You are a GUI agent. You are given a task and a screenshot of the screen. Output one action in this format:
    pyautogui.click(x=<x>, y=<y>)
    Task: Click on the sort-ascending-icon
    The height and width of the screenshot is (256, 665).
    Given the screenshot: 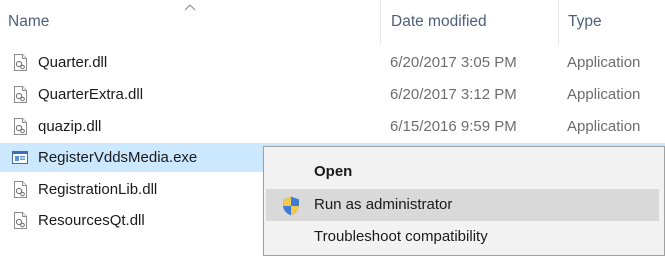 What is the action you would take?
    pyautogui.click(x=190, y=7)
    